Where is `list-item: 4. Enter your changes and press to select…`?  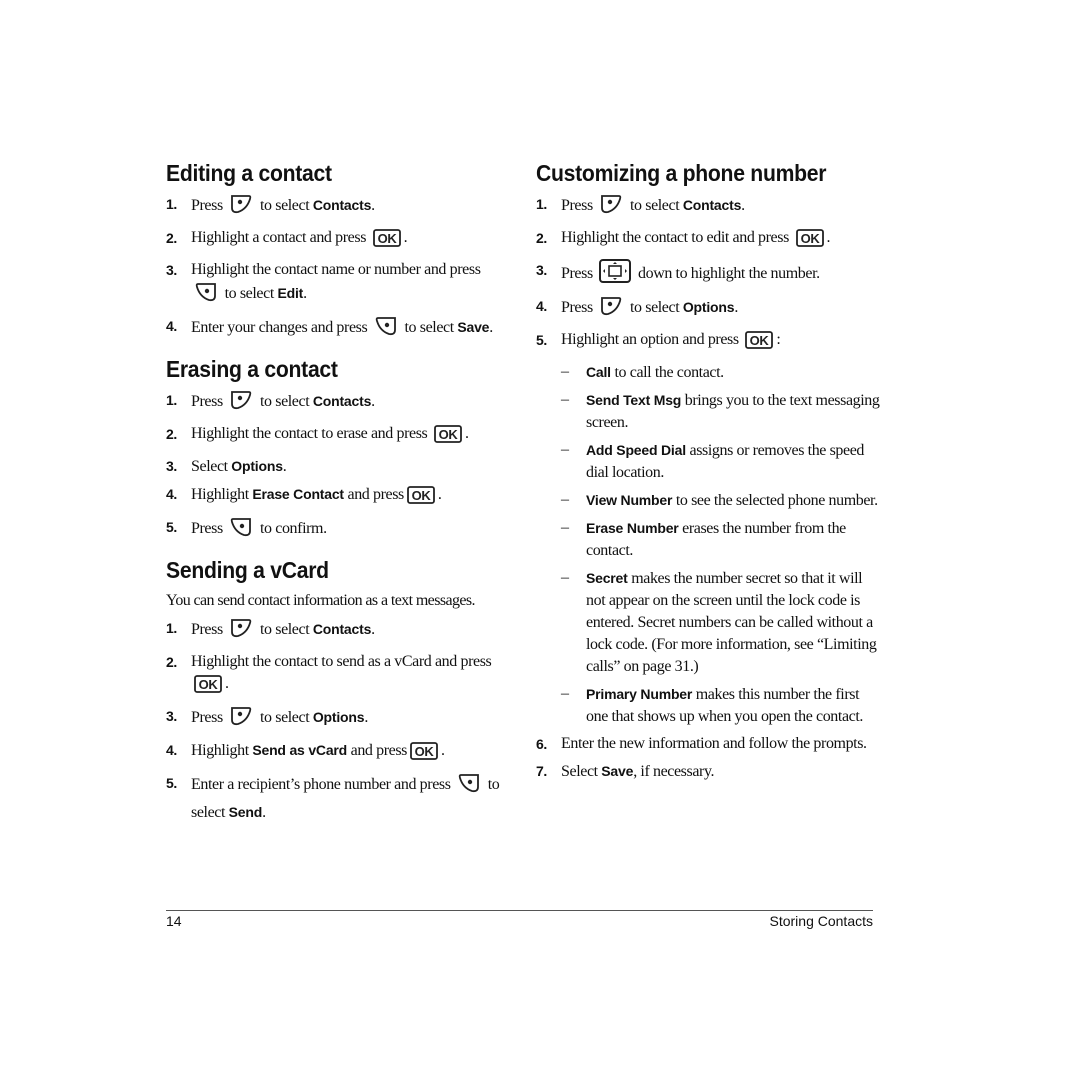
list-item: 4. Enter your changes and press to select… is located at coordinates (338, 329).